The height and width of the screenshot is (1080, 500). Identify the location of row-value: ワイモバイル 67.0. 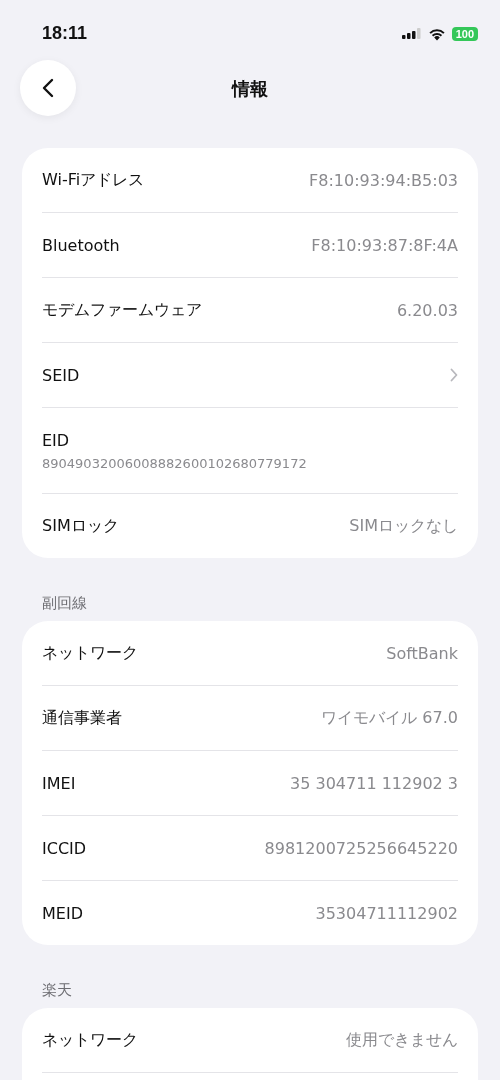
(389, 718).